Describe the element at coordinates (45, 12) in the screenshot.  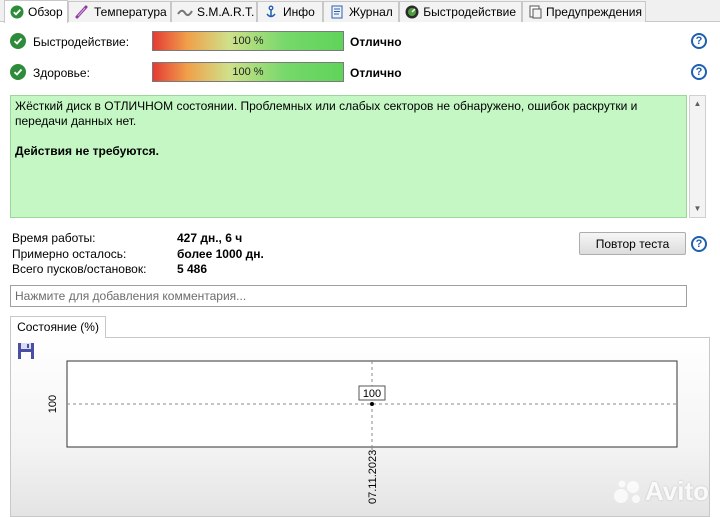
I see `tab-label: Обзор` at that location.